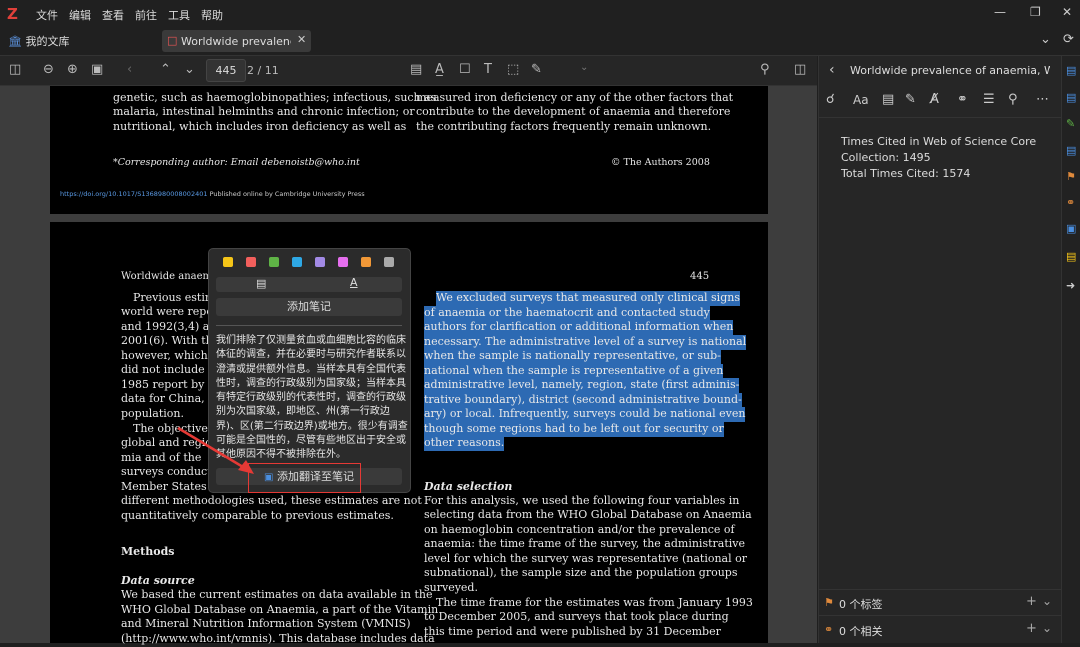  I want to click on reader-toolbar, so click(408, 71).